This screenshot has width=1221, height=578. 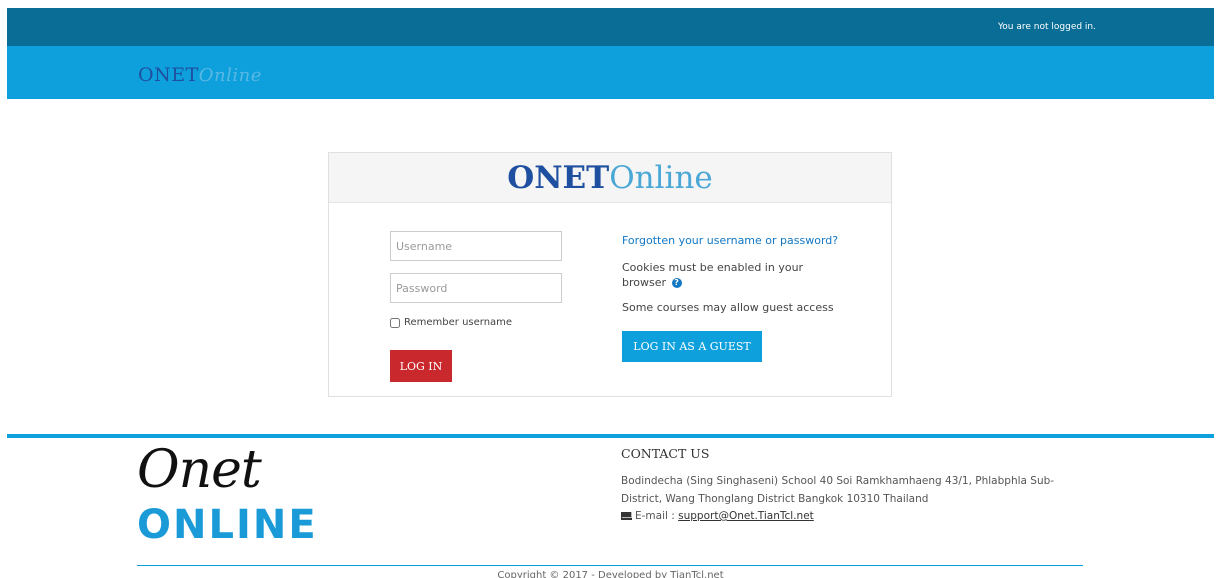 I want to click on email-label: E-mail :, so click(x=657, y=516).